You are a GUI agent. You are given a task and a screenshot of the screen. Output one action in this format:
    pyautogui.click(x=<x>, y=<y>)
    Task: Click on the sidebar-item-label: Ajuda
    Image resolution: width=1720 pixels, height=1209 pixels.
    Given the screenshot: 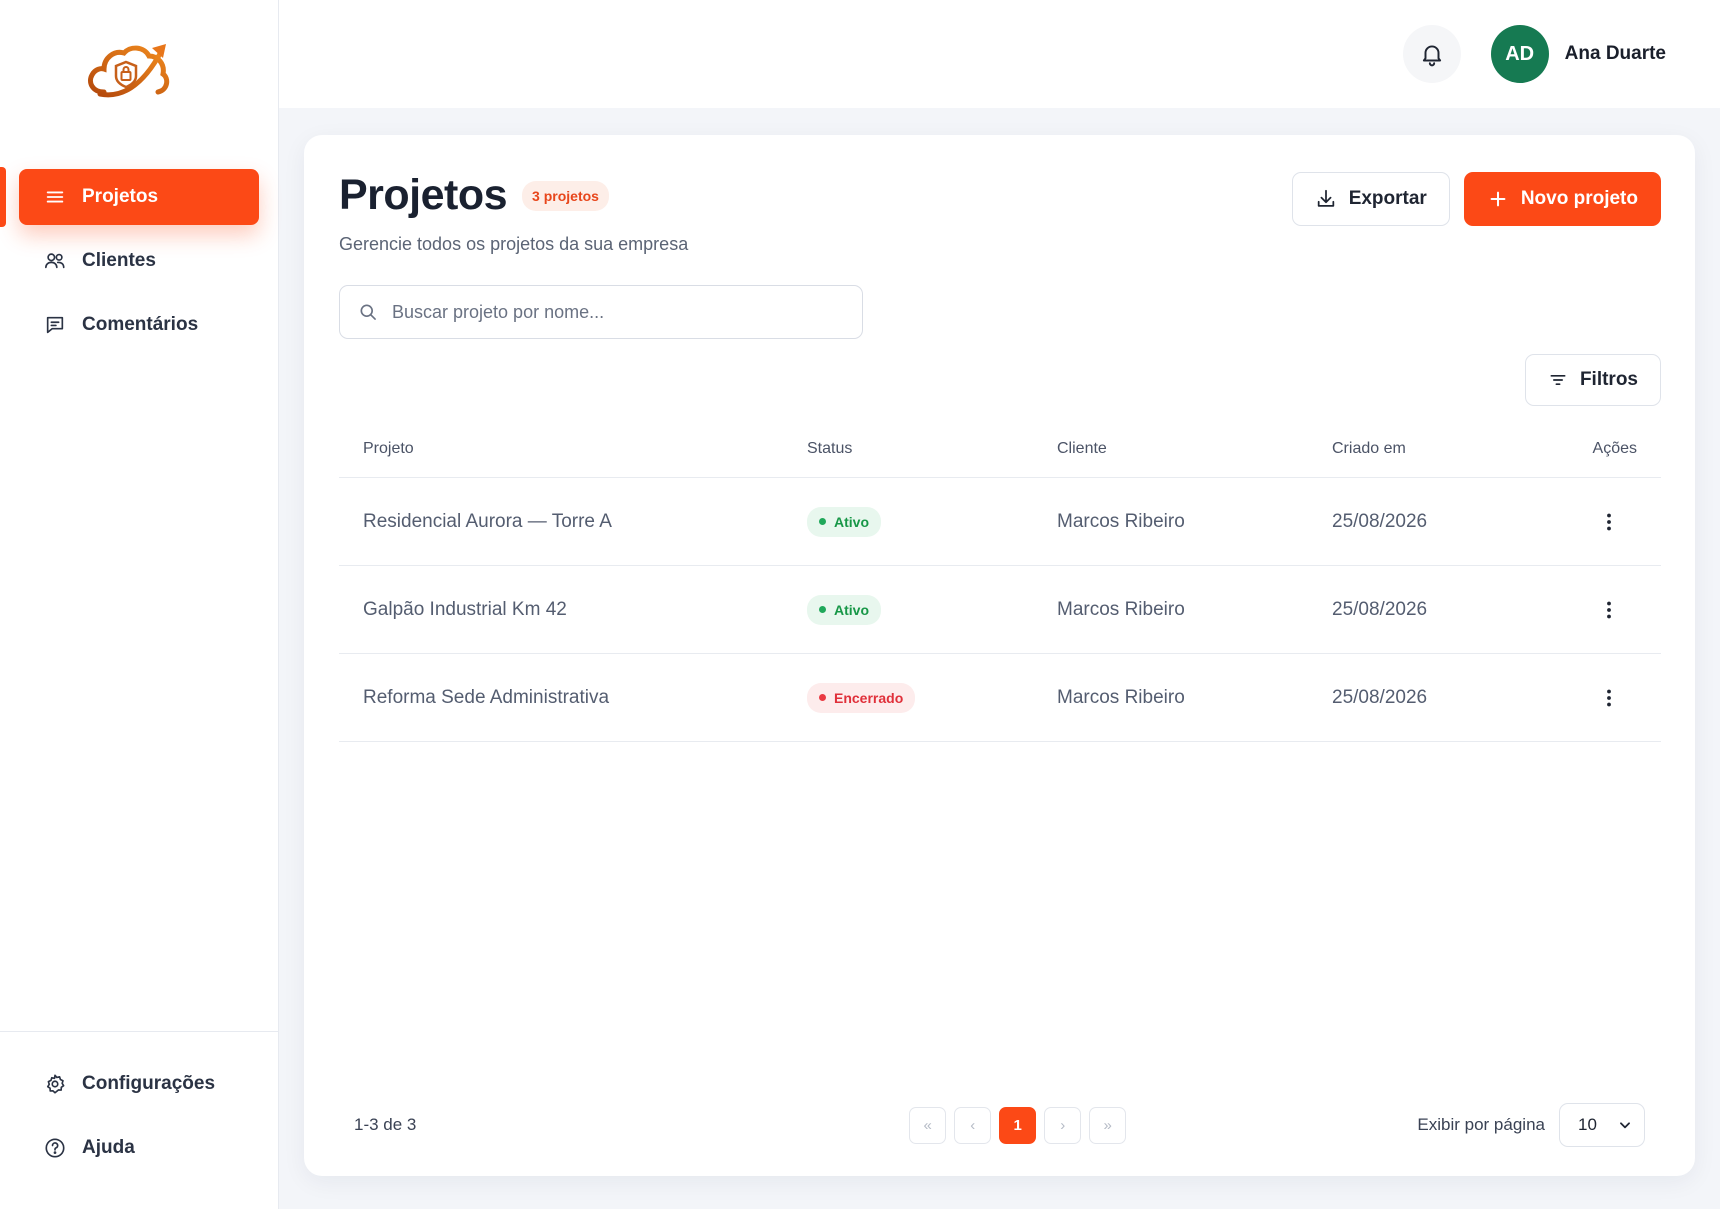 What is the action you would take?
    pyautogui.click(x=108, y=1147)
    